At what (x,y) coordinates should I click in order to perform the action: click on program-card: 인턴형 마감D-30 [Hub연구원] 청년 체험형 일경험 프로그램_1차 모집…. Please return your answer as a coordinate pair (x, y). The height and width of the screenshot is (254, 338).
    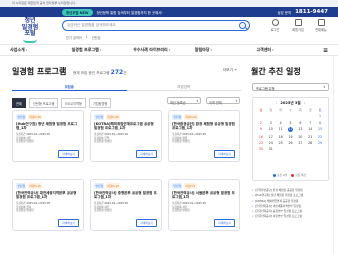
    Looking at the image, I should click on (48, 136).